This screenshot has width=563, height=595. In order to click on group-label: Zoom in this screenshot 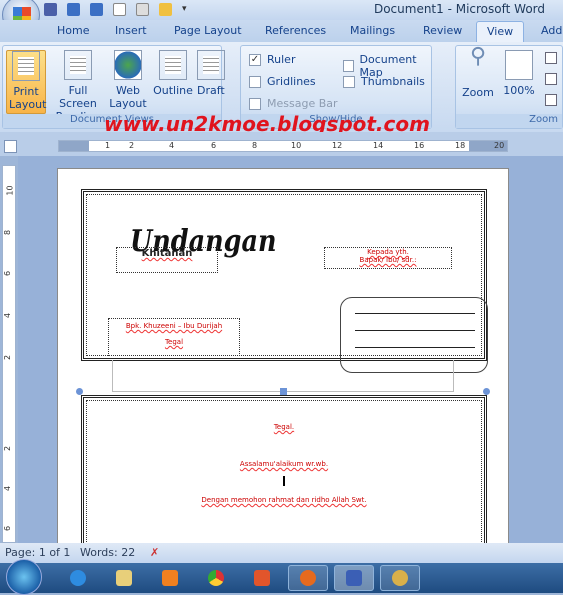, I will do `click(509, 121)`.